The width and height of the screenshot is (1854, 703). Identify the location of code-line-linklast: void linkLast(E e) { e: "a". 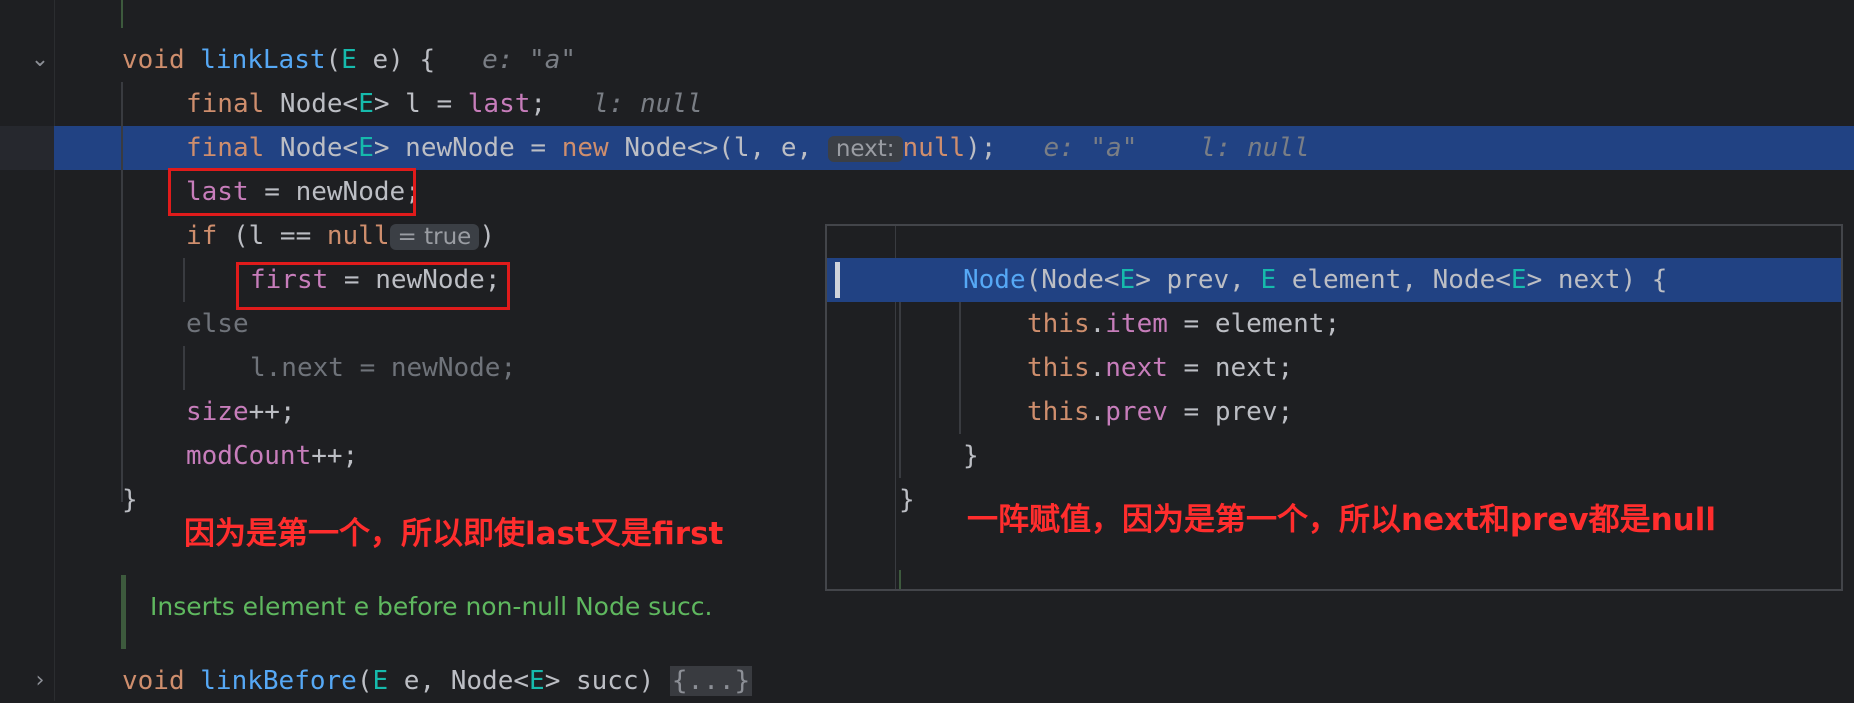
(349, 60).